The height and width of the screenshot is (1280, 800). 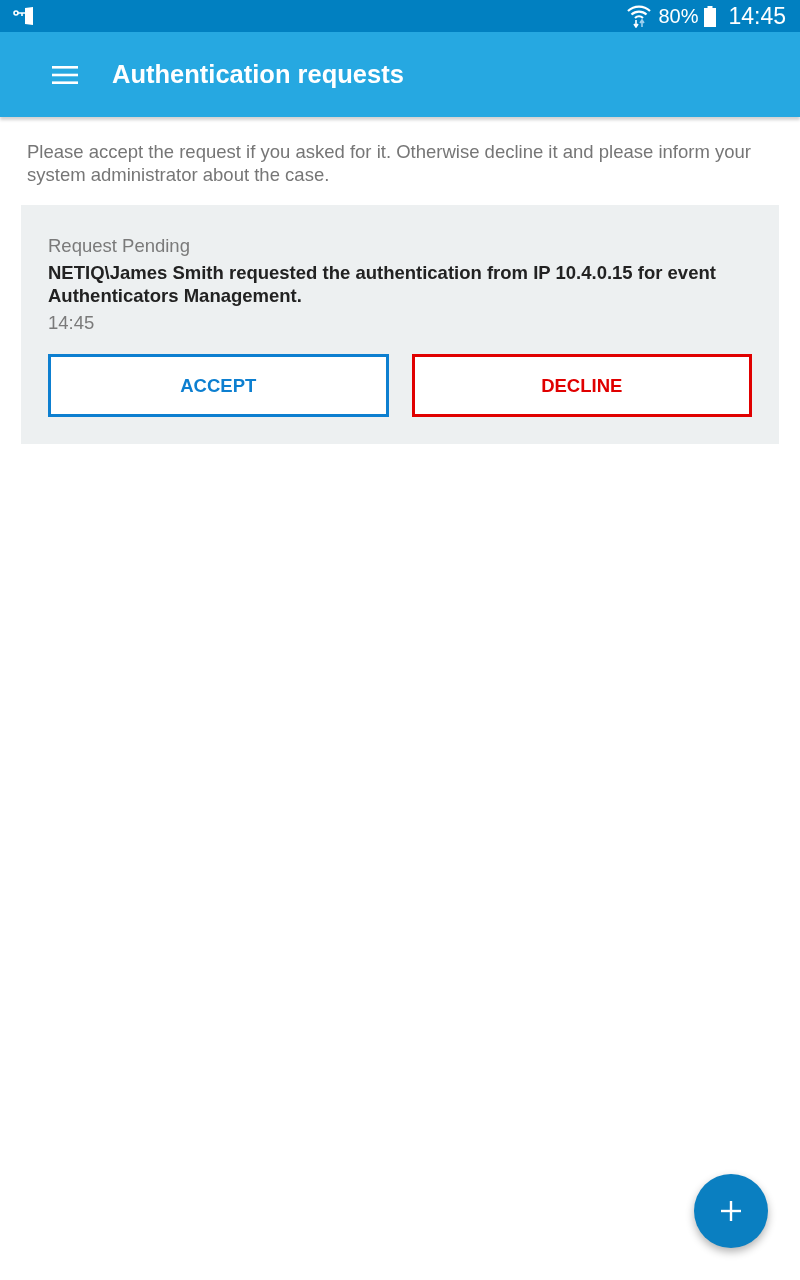 I want to click on menu-button, so click(x=65, y=74).